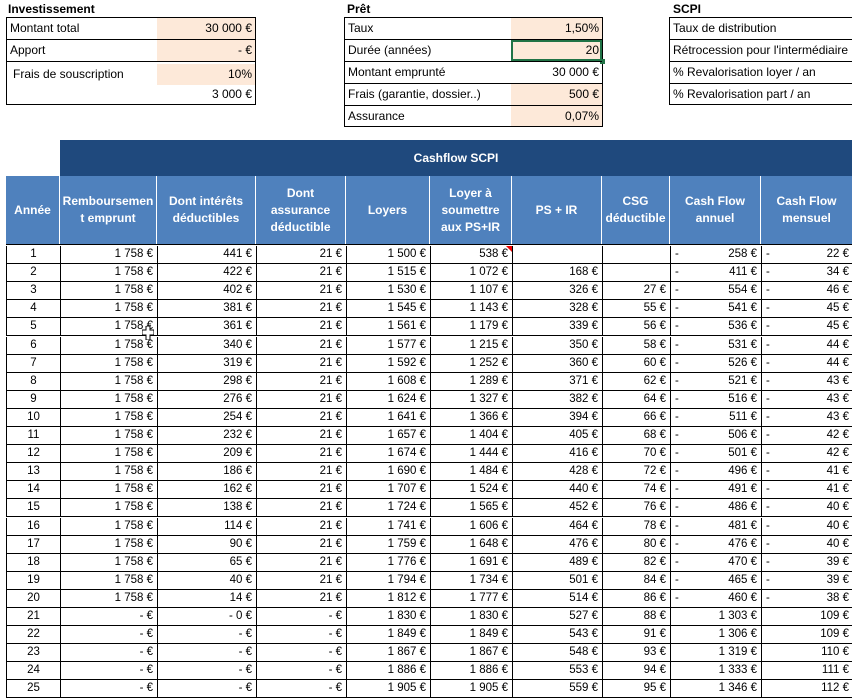 The width and height of the screenshot is (852, 698). What do you see at coordinates (558, 544) in the screenshot?
I see `cell-ps-ir: 476 €` at bounding box center [558, 544].